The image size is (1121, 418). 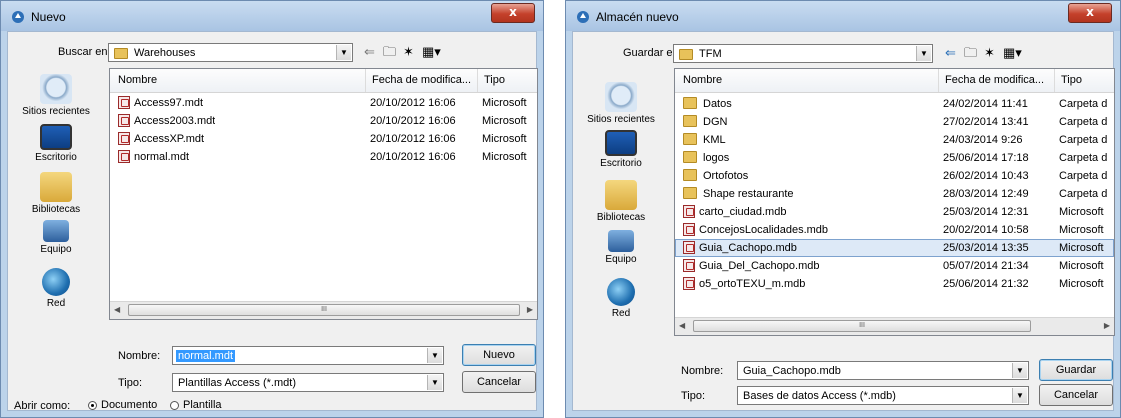 I want to click on window-title: Nuevo, so click(x=48, y=17).